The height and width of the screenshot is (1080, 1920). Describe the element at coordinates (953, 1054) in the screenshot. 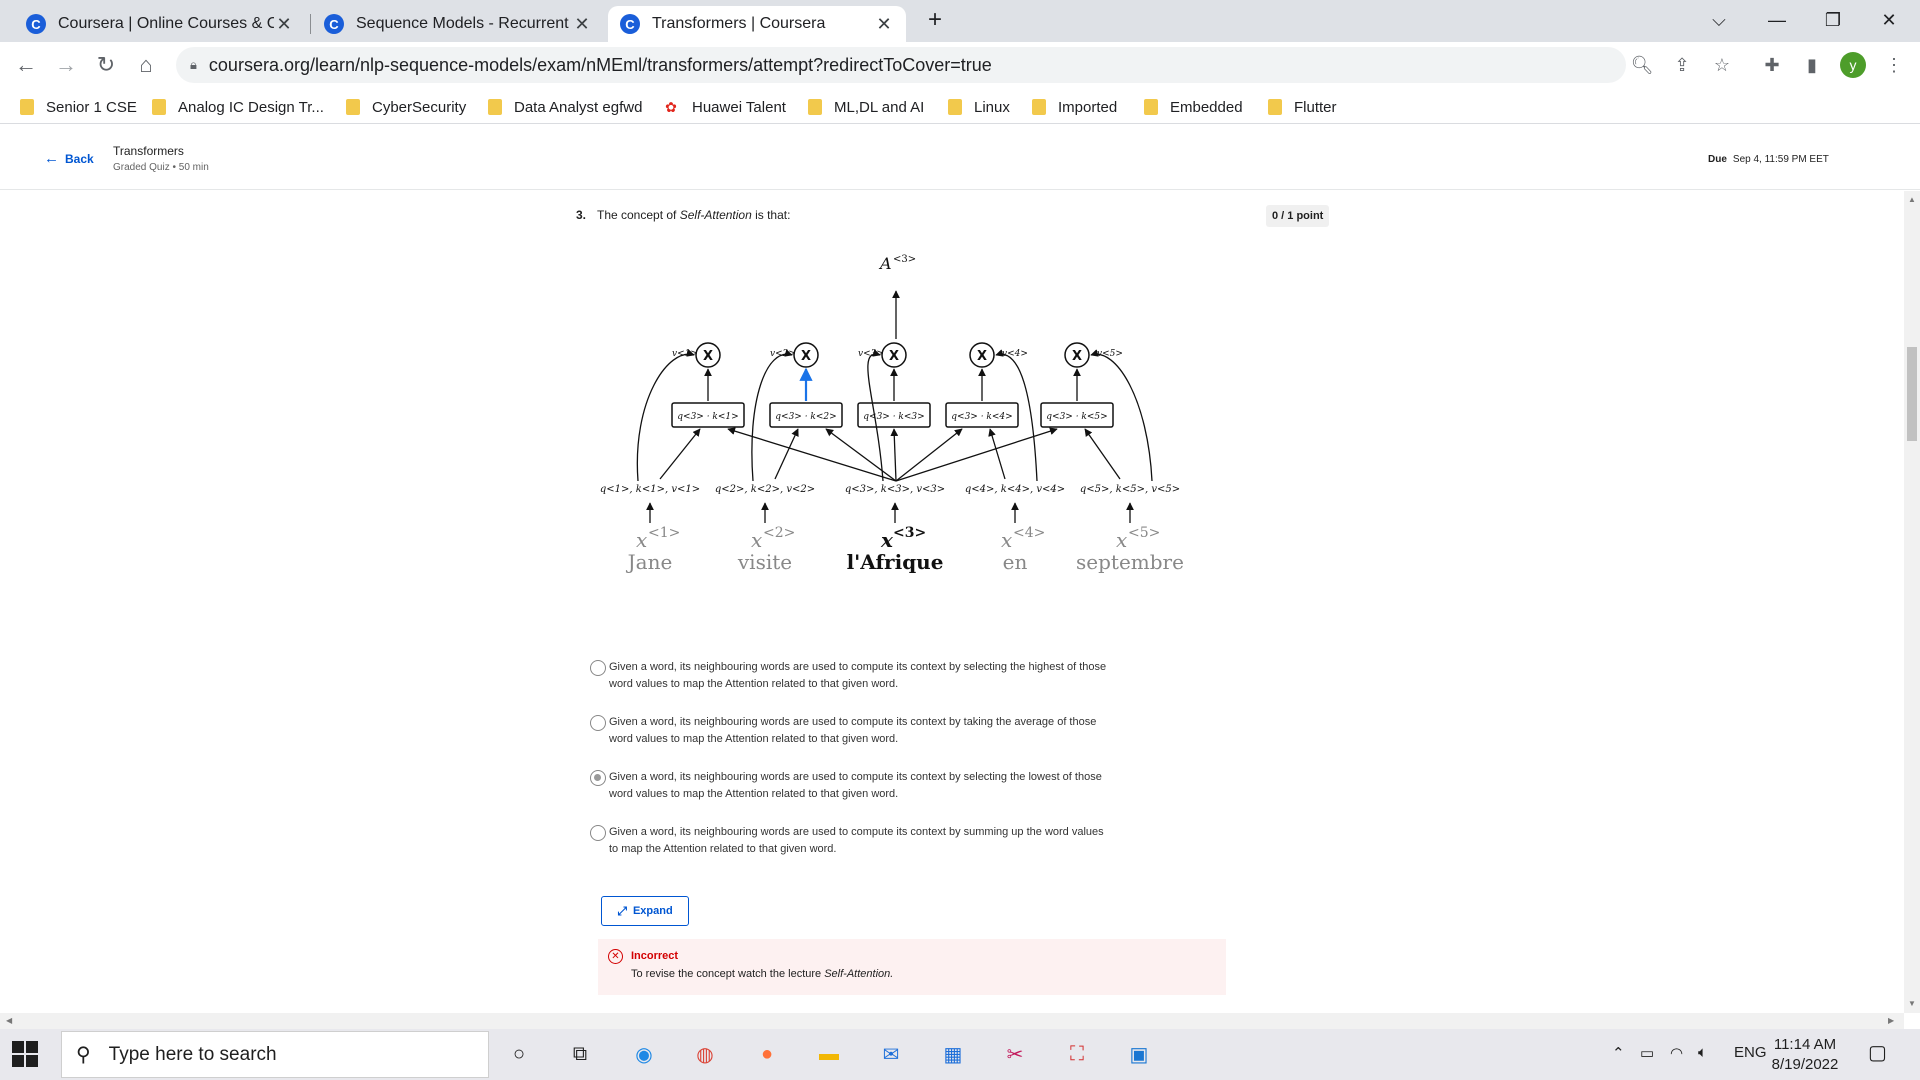

I see `store-icon: ▦` at that location.